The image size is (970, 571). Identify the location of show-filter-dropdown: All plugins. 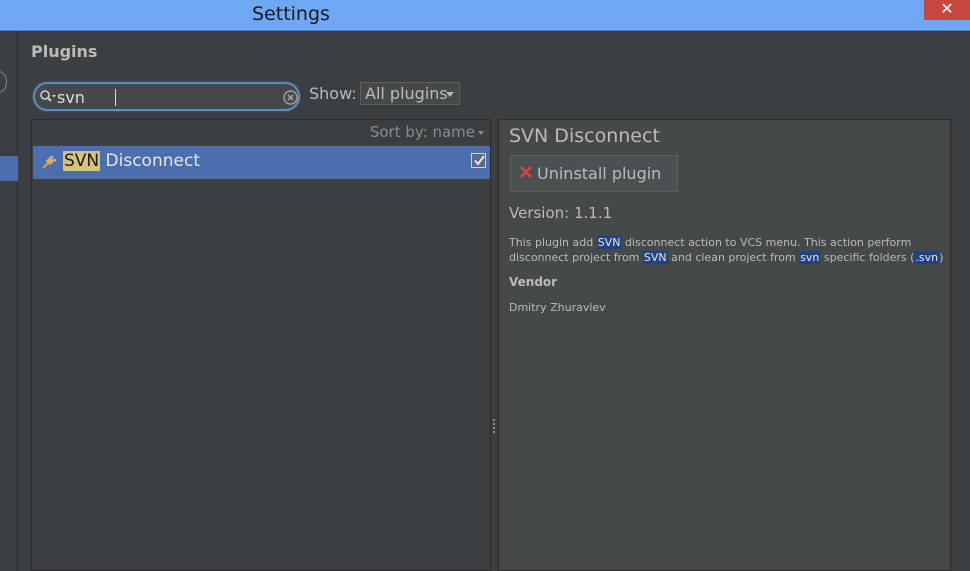
(410, 93).